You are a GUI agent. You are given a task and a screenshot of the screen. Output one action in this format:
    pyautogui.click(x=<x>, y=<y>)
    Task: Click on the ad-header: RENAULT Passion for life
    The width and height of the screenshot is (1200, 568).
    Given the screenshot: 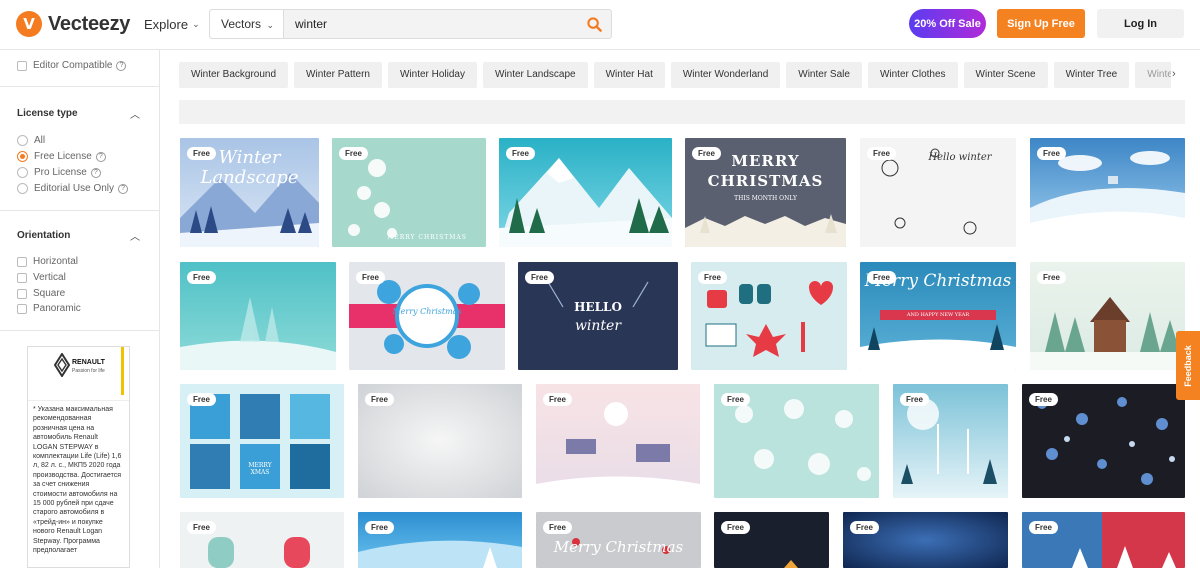 What is the action you would take?
    pyautogui.click(x=78, y=374)
    